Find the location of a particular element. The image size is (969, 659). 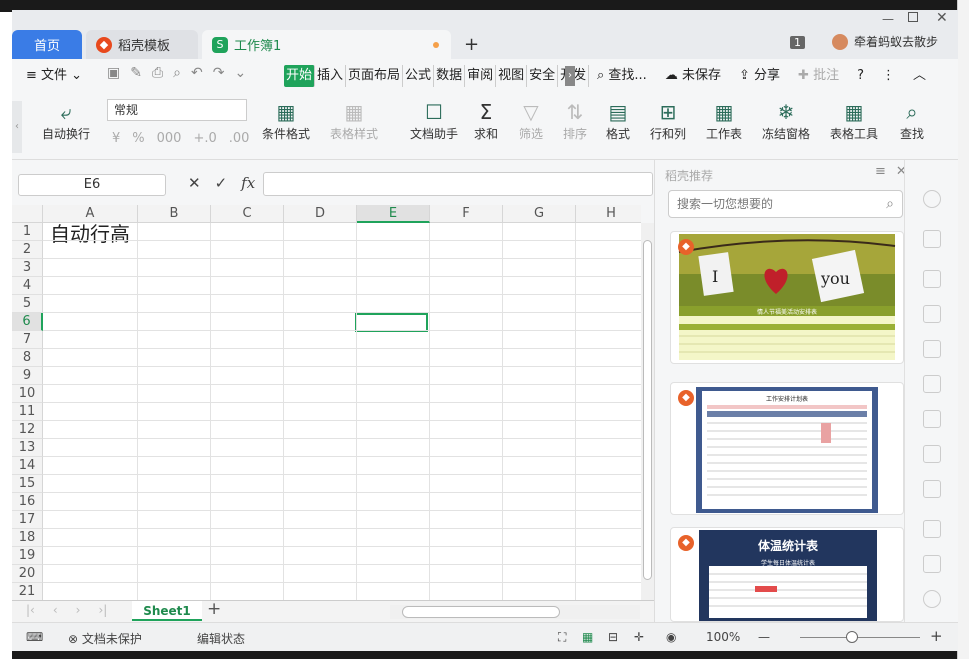

column-header-b: B is located at coordinates (174, 214).